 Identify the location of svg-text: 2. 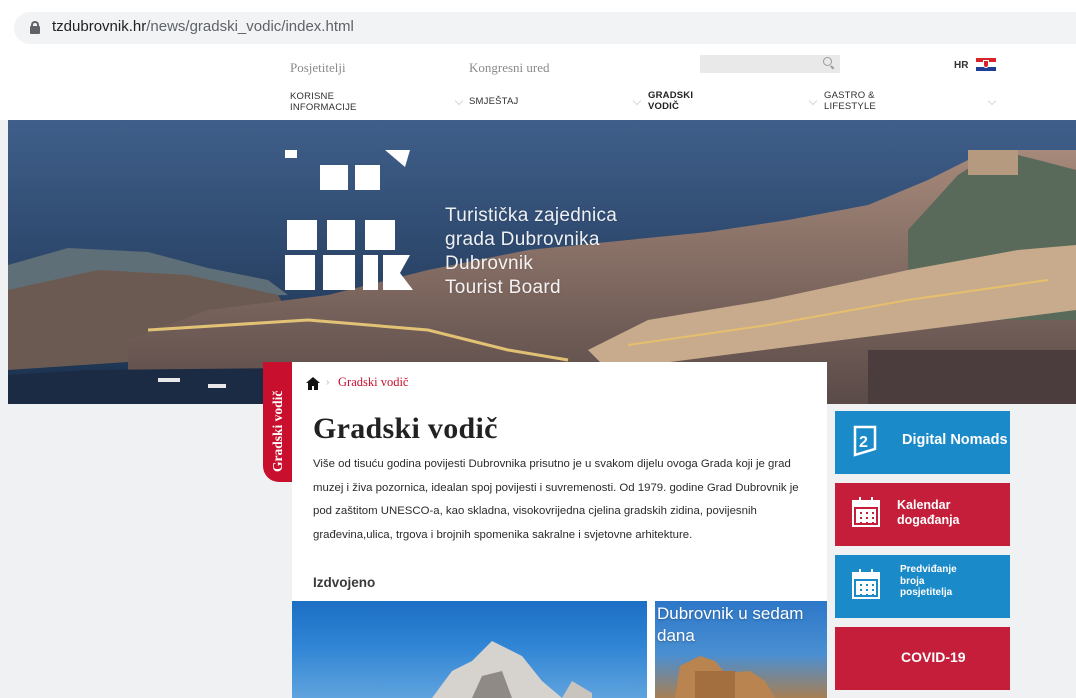
(863, 442).